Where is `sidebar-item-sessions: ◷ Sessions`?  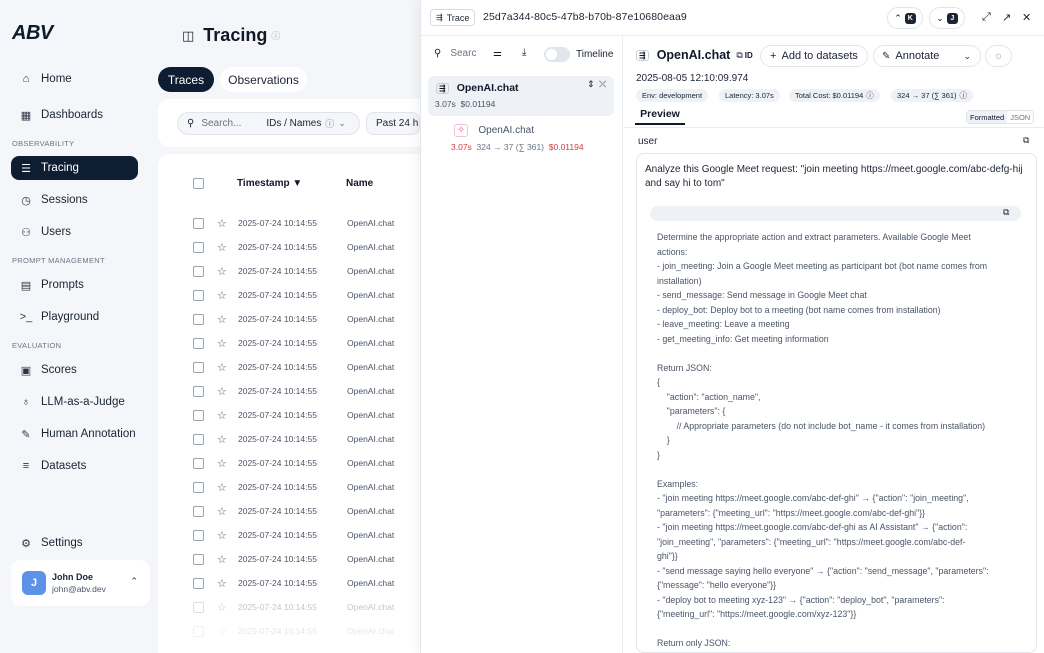 sidebar-item-sessions: ◷ Sessions is located at coordinates (74, 200).